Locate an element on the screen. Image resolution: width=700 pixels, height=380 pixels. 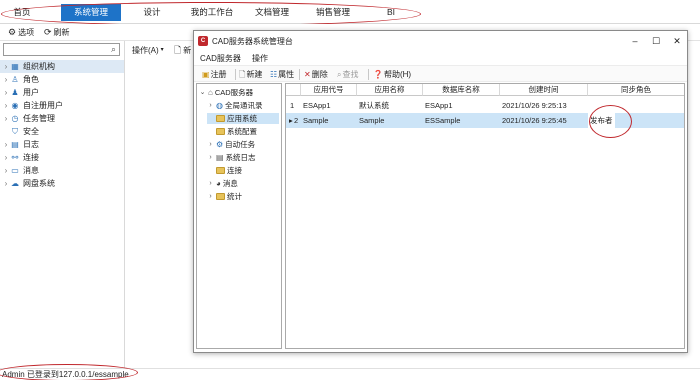
sidebar-item-label: 任务管理 is located at coordinates (39, 118).